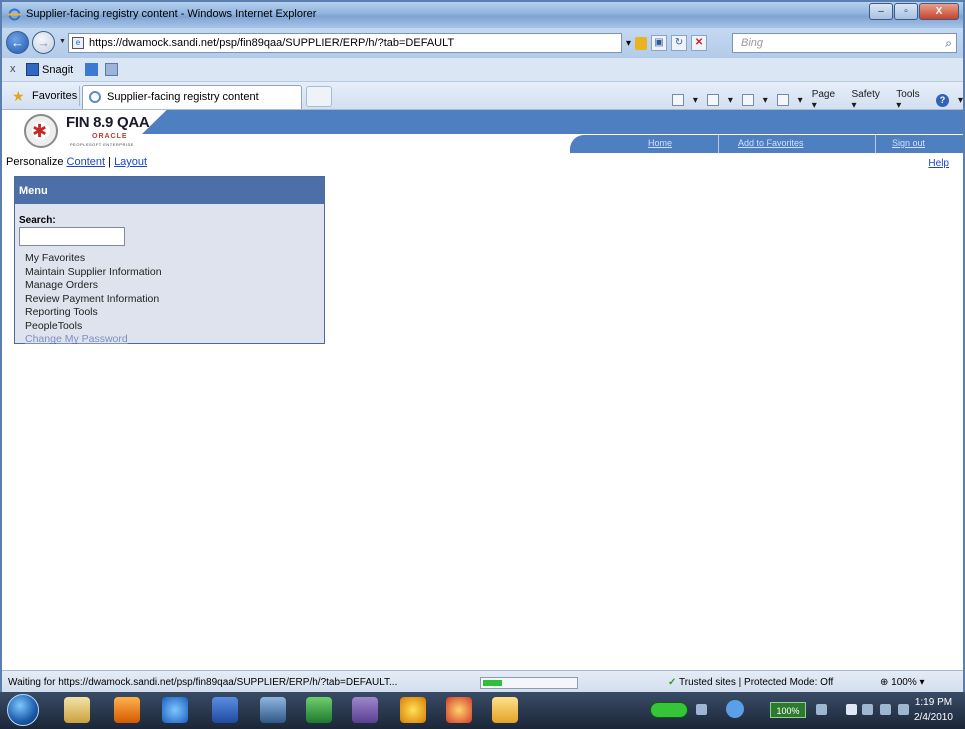  I want to click on zoom-level: ⊕ 100% ▾, so click(902, 682).